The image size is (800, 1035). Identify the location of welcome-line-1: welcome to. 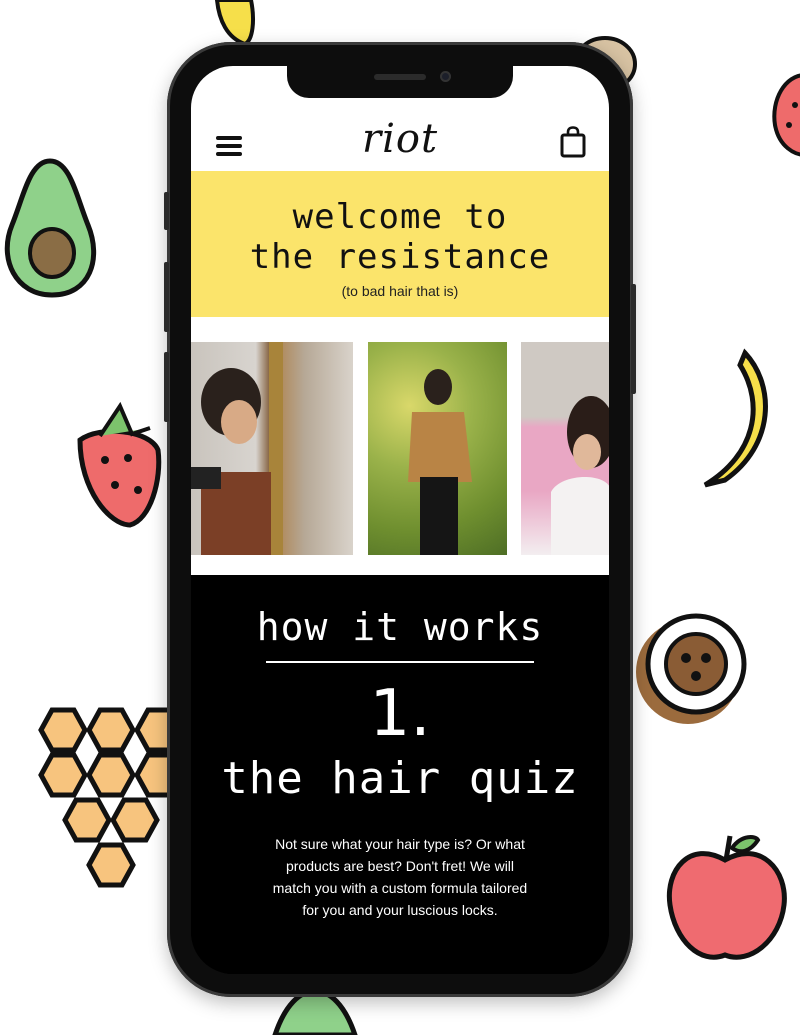
(400, 217).